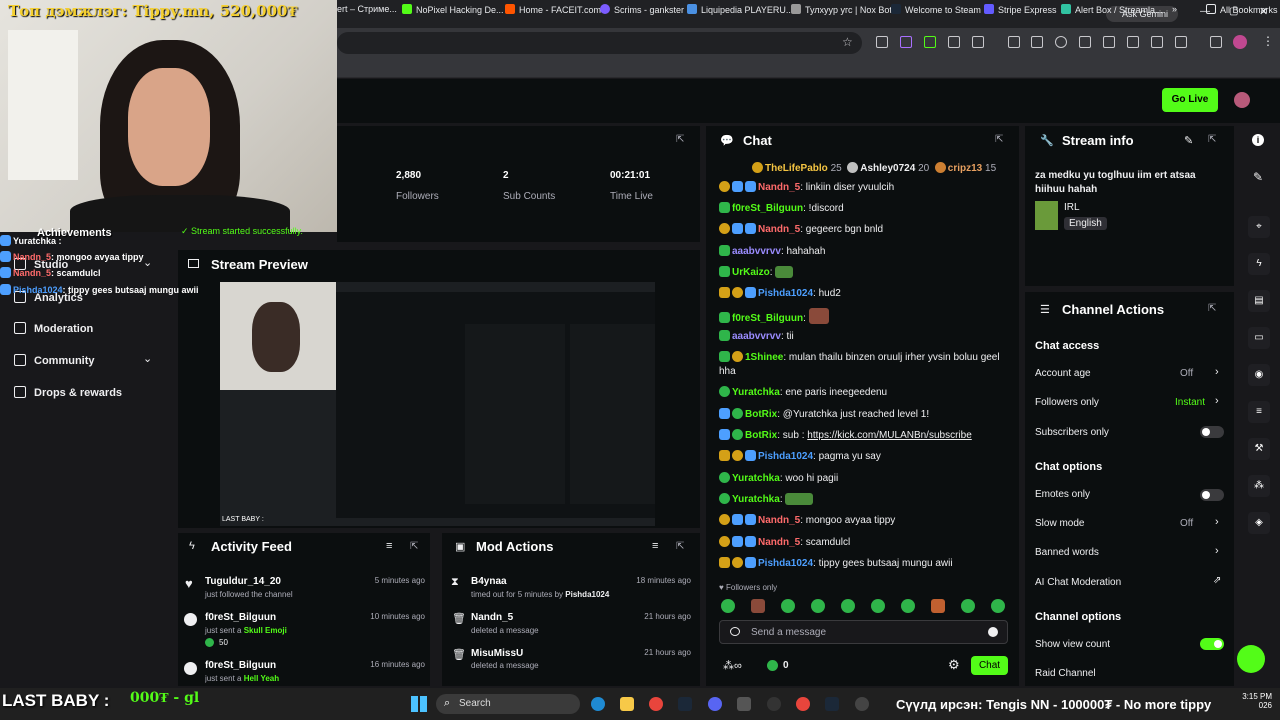  Describe the element at coordinates (599, 43) in the screenshot. I see `address-field` at that location.